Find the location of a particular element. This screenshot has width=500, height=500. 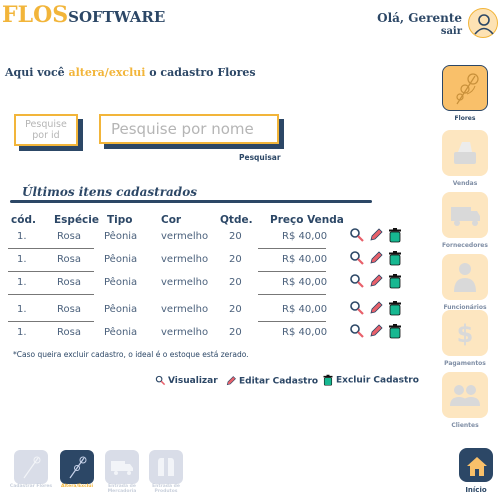

search-button: Pesquisar is located at coordinates (260, 157).